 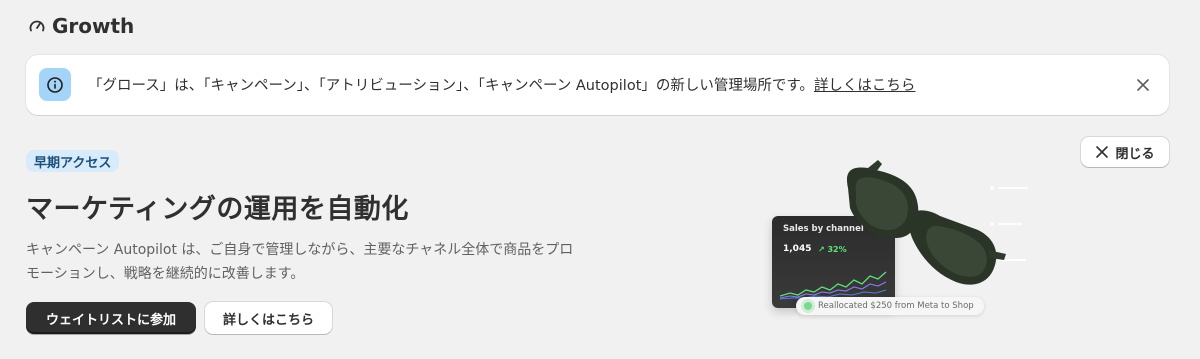 What do you see at coordinates (865, 86) in the screenshot?
I see `banner-learn-more-link: 詳しくはこちら` at bounding box center [865, 86].